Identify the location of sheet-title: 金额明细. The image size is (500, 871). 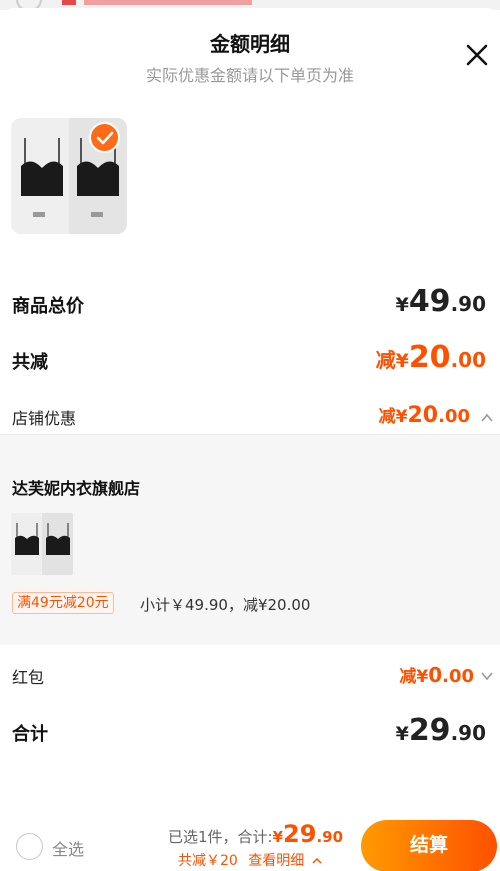
(250, 44).